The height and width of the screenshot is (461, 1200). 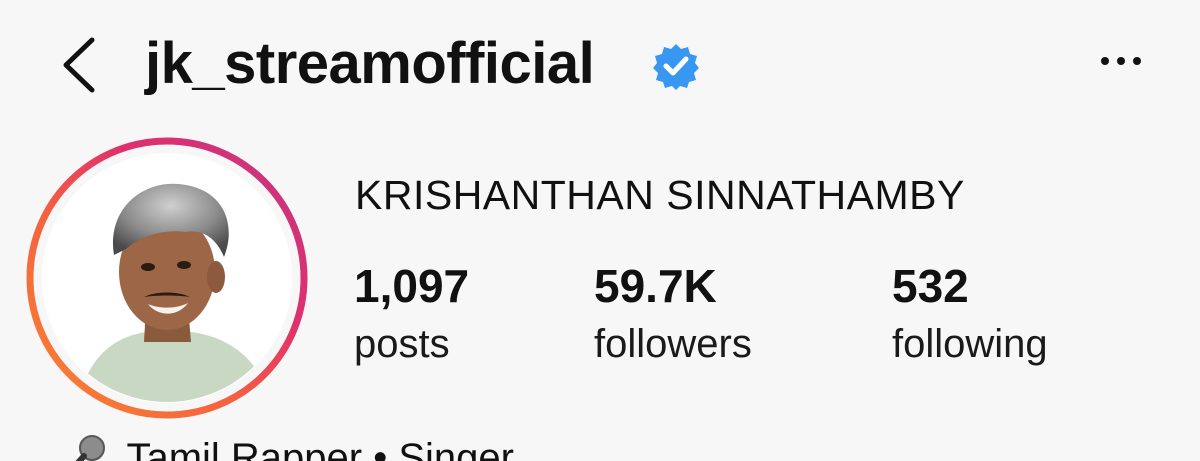 What do you see at coordinates (970, 316) in the screenshot?
I see `following-stat: 532 following` at bounding box center [970, 316].